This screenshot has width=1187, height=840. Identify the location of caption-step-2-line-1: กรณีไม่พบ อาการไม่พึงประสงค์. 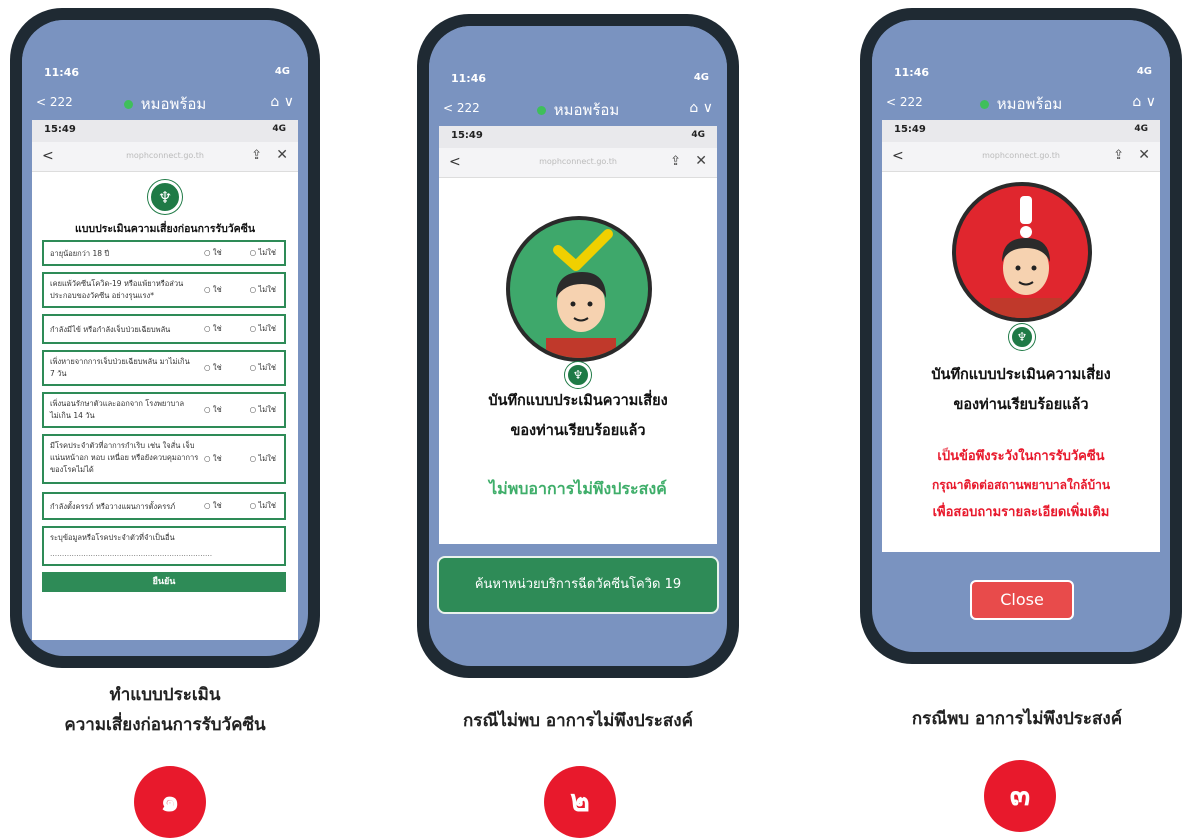
(578, 721).